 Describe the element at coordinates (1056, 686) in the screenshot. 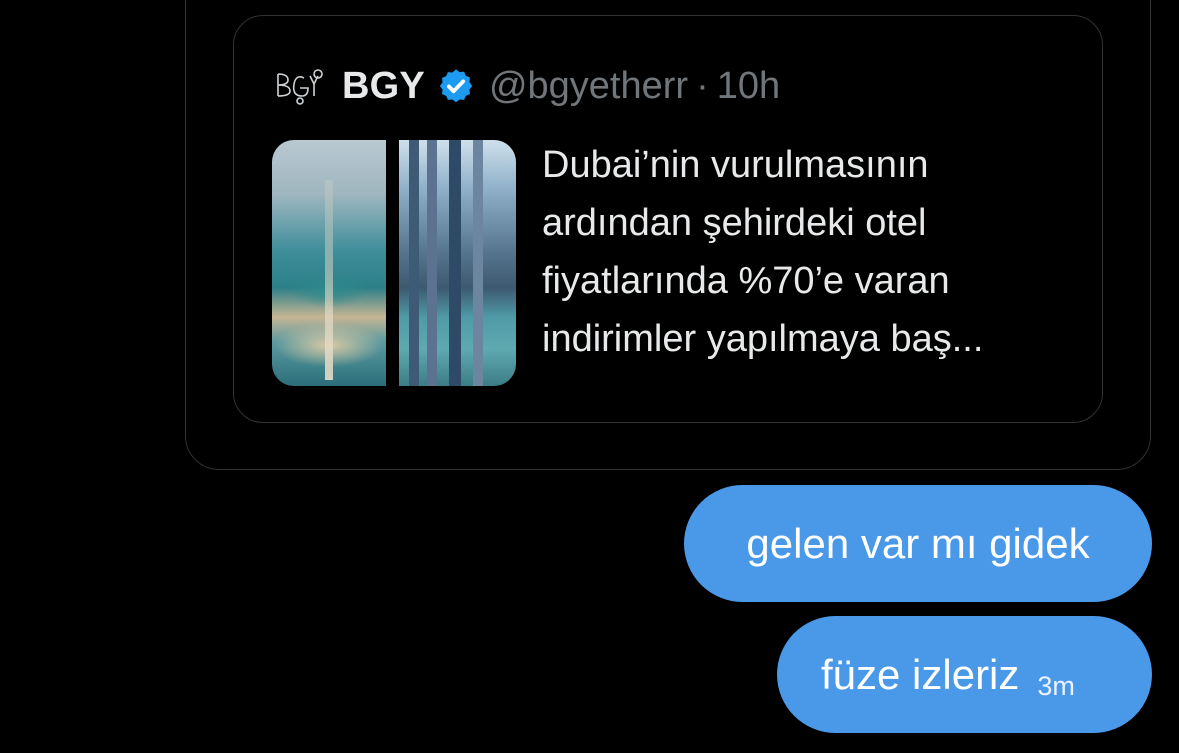

I see `message-timestamp: 3m` at that location.